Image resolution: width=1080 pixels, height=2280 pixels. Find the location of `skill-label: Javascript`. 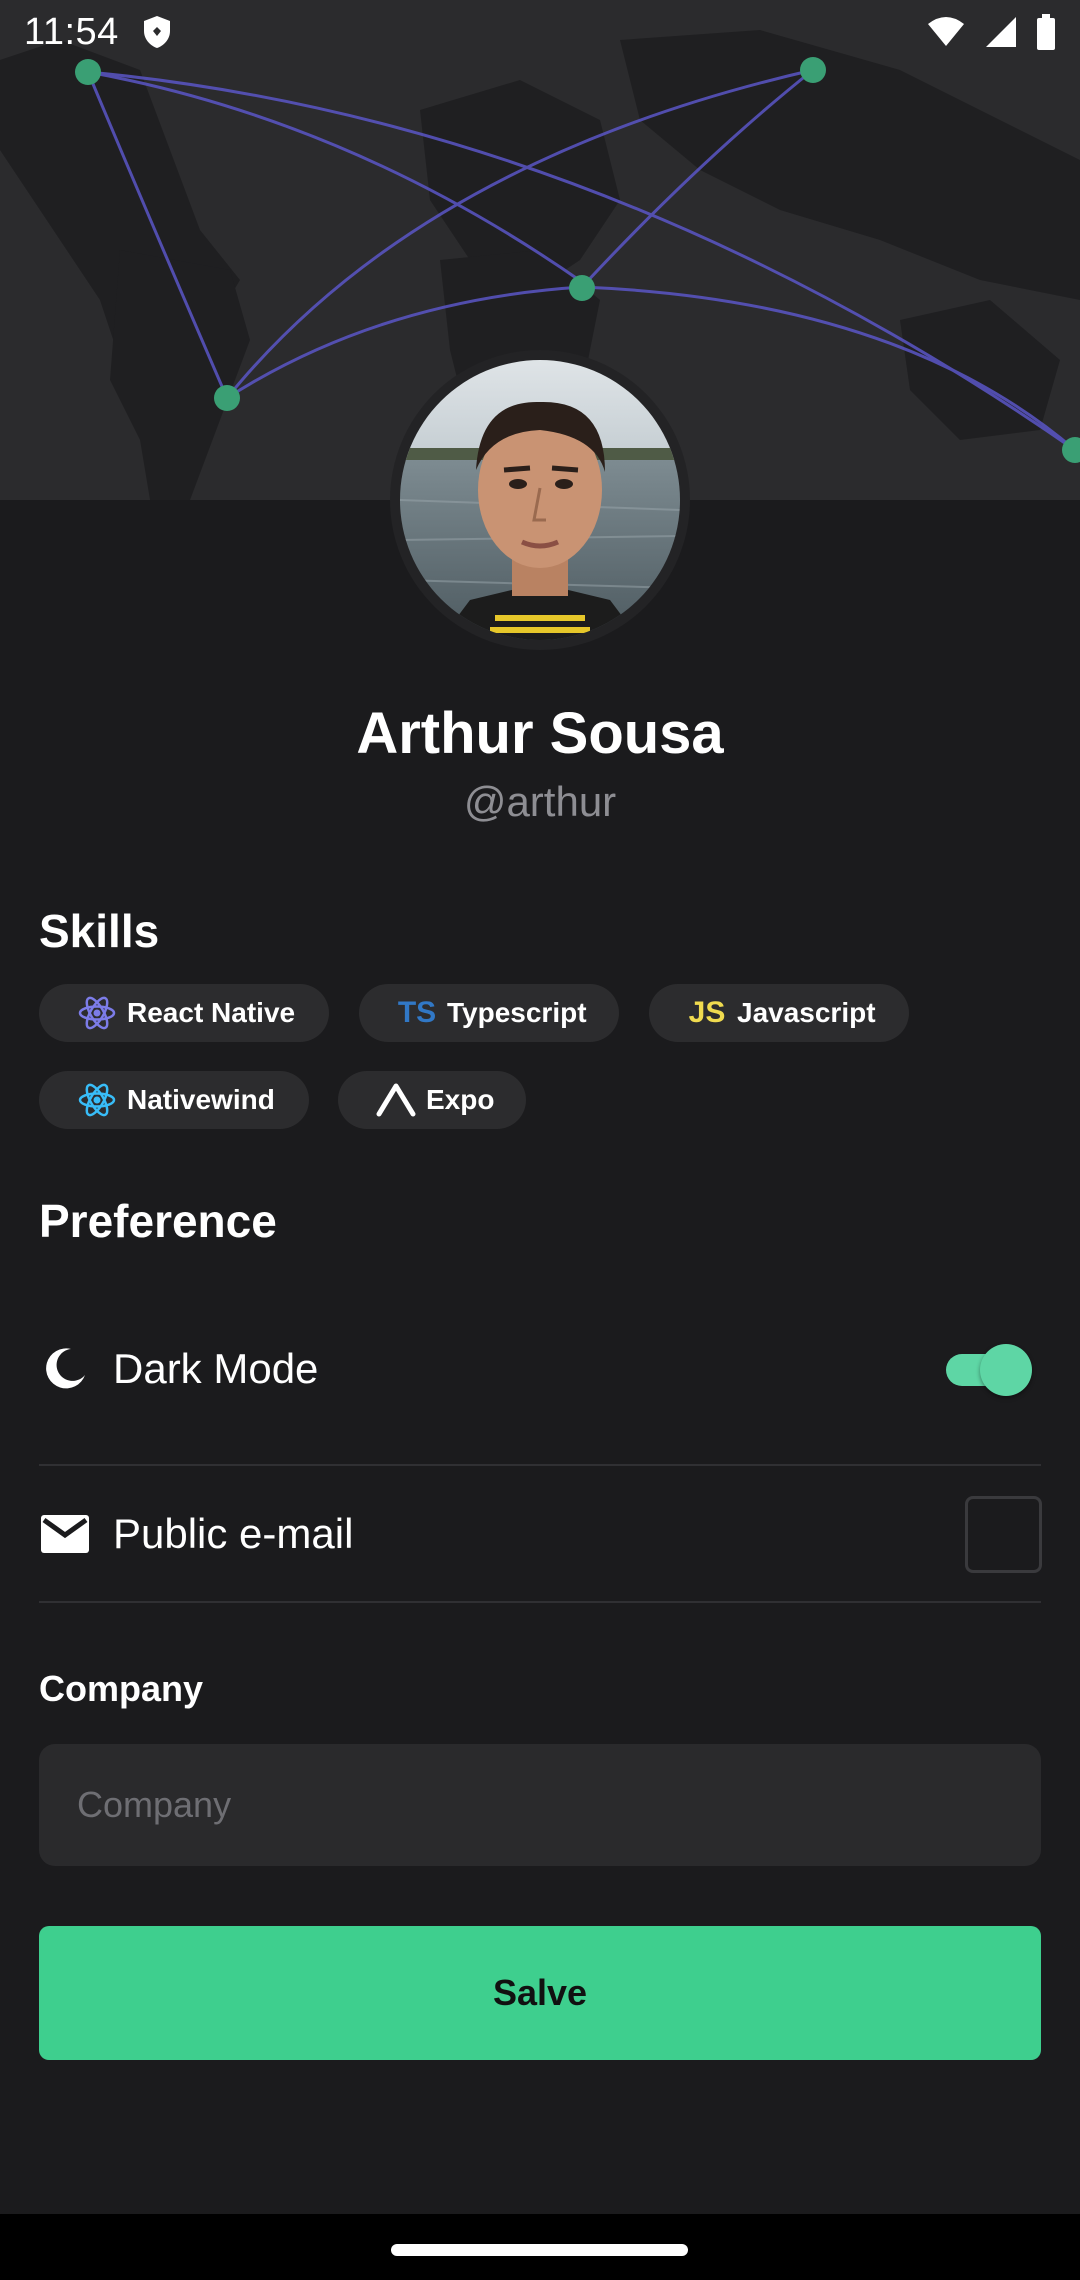

skill-label: Javascript is located at coordinates (806, 1012).